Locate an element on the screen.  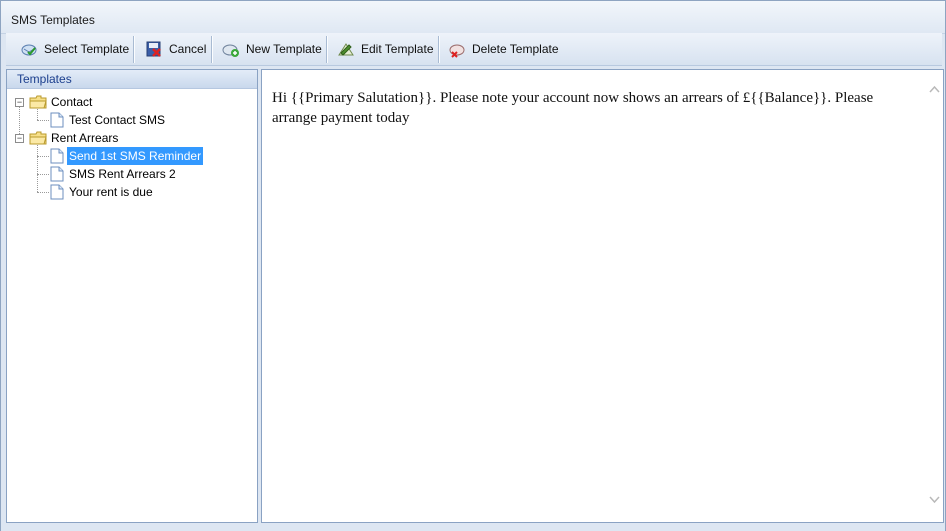
templates-header: Templates is located at coordinates (132, 79).